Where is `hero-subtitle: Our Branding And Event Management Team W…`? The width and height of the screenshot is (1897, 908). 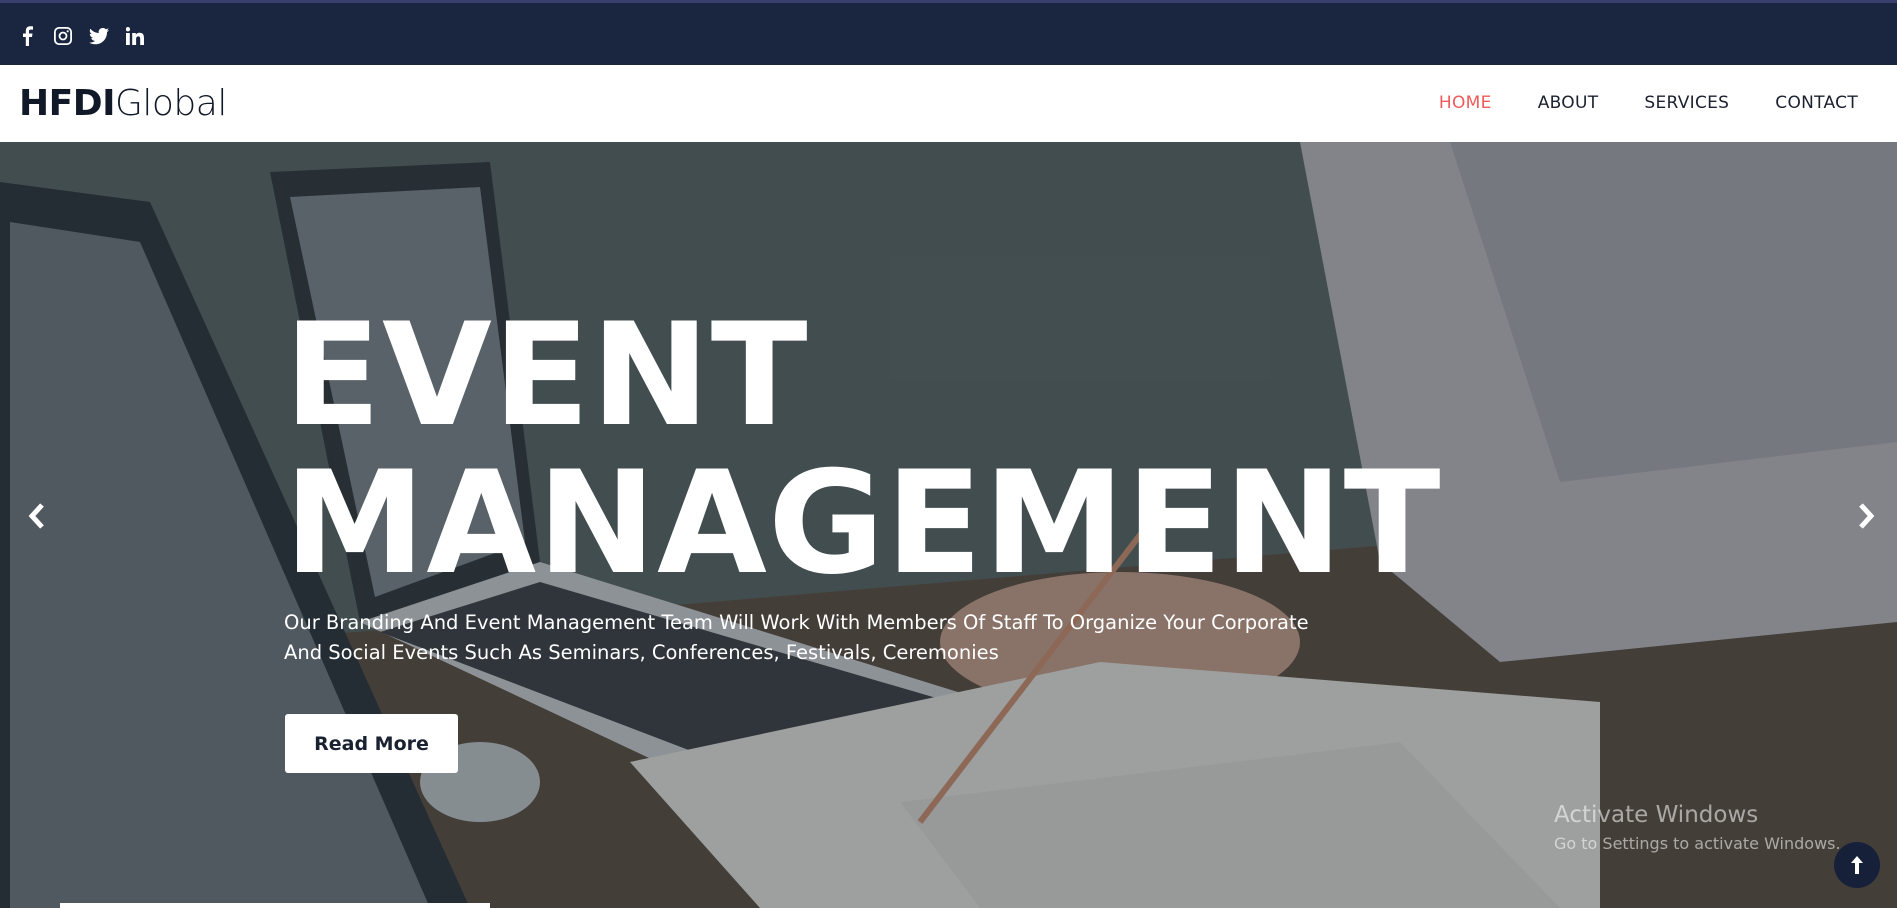 hero-subtitle: Our Branding And Event Management Team W… is located at coordinates (824, 638).